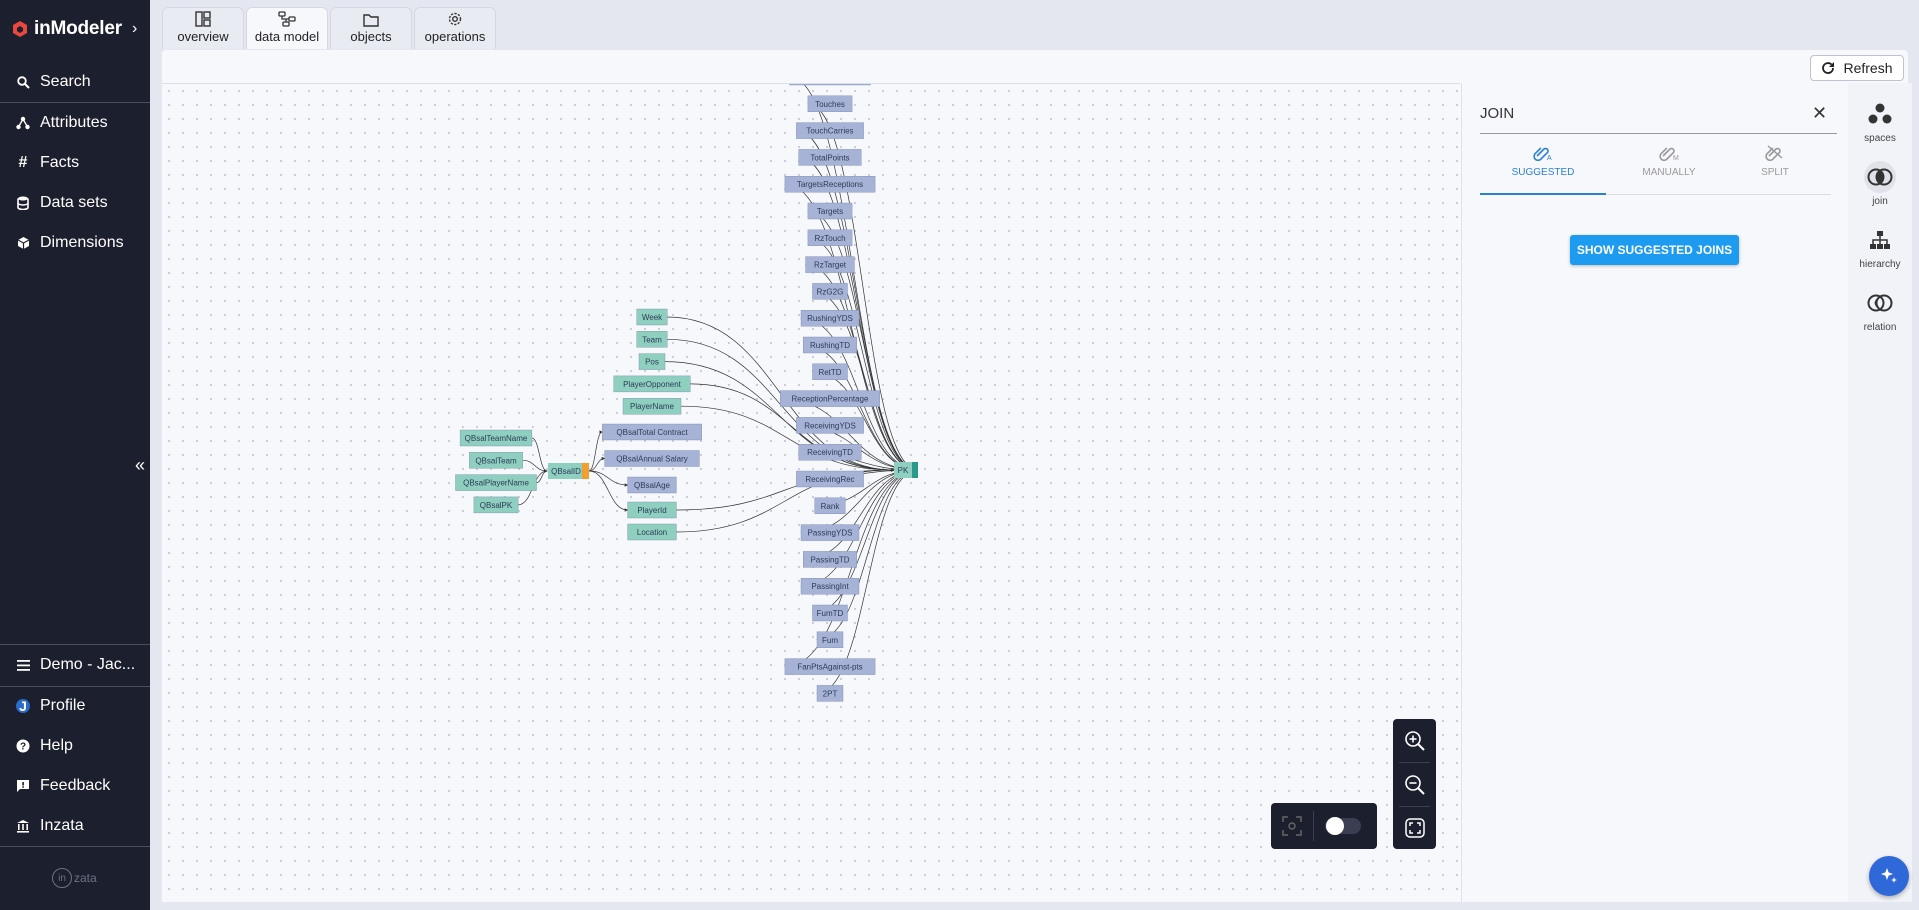  Describe the element at coordinates (287, 28) in the screenshot. I see `tab-data-model: data model` at that location.